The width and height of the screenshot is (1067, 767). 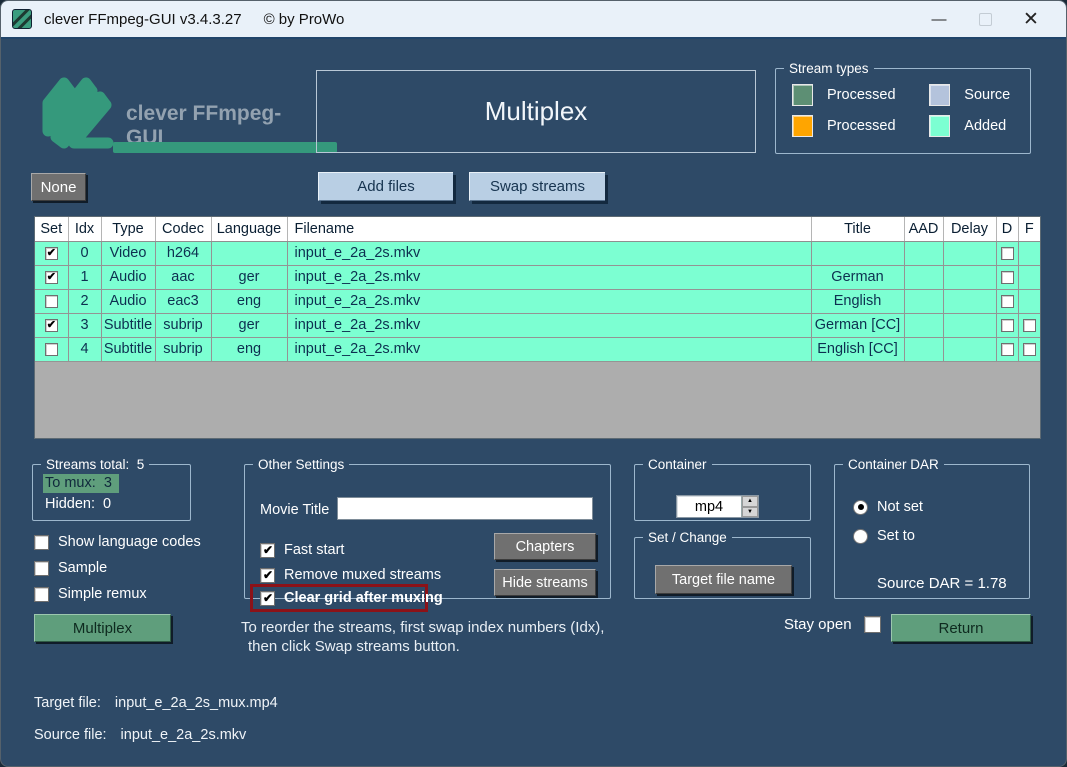 What do you see at coordinates (900, 507) in the screenshot?
I see `not-set-label: Not set` at bounding box center [900, 507].